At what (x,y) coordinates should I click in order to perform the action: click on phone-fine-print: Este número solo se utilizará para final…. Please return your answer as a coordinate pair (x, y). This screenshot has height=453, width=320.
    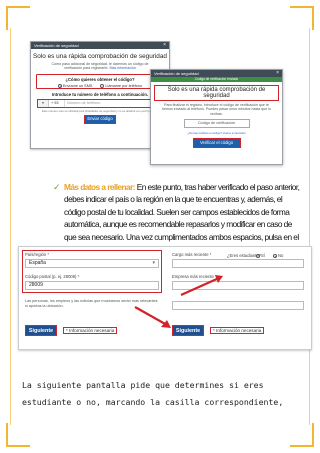
    Looking at the image, I should click on (100, 110).